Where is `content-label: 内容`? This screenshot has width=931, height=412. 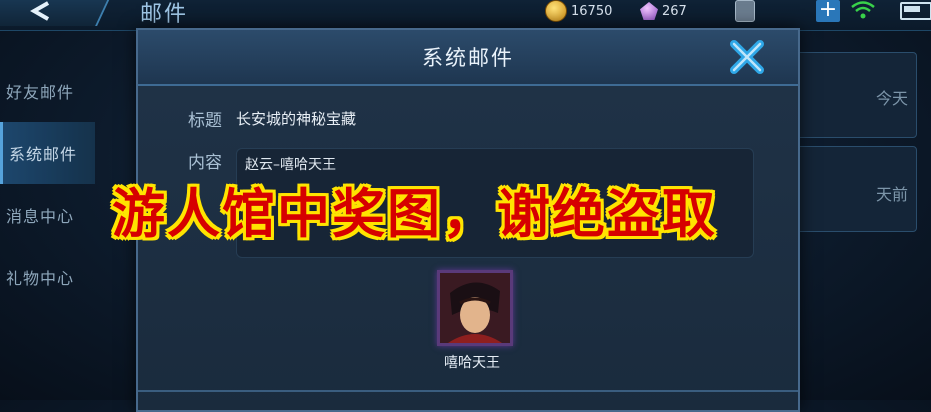 content-label: 内容 is located at coordinates (205, 163).